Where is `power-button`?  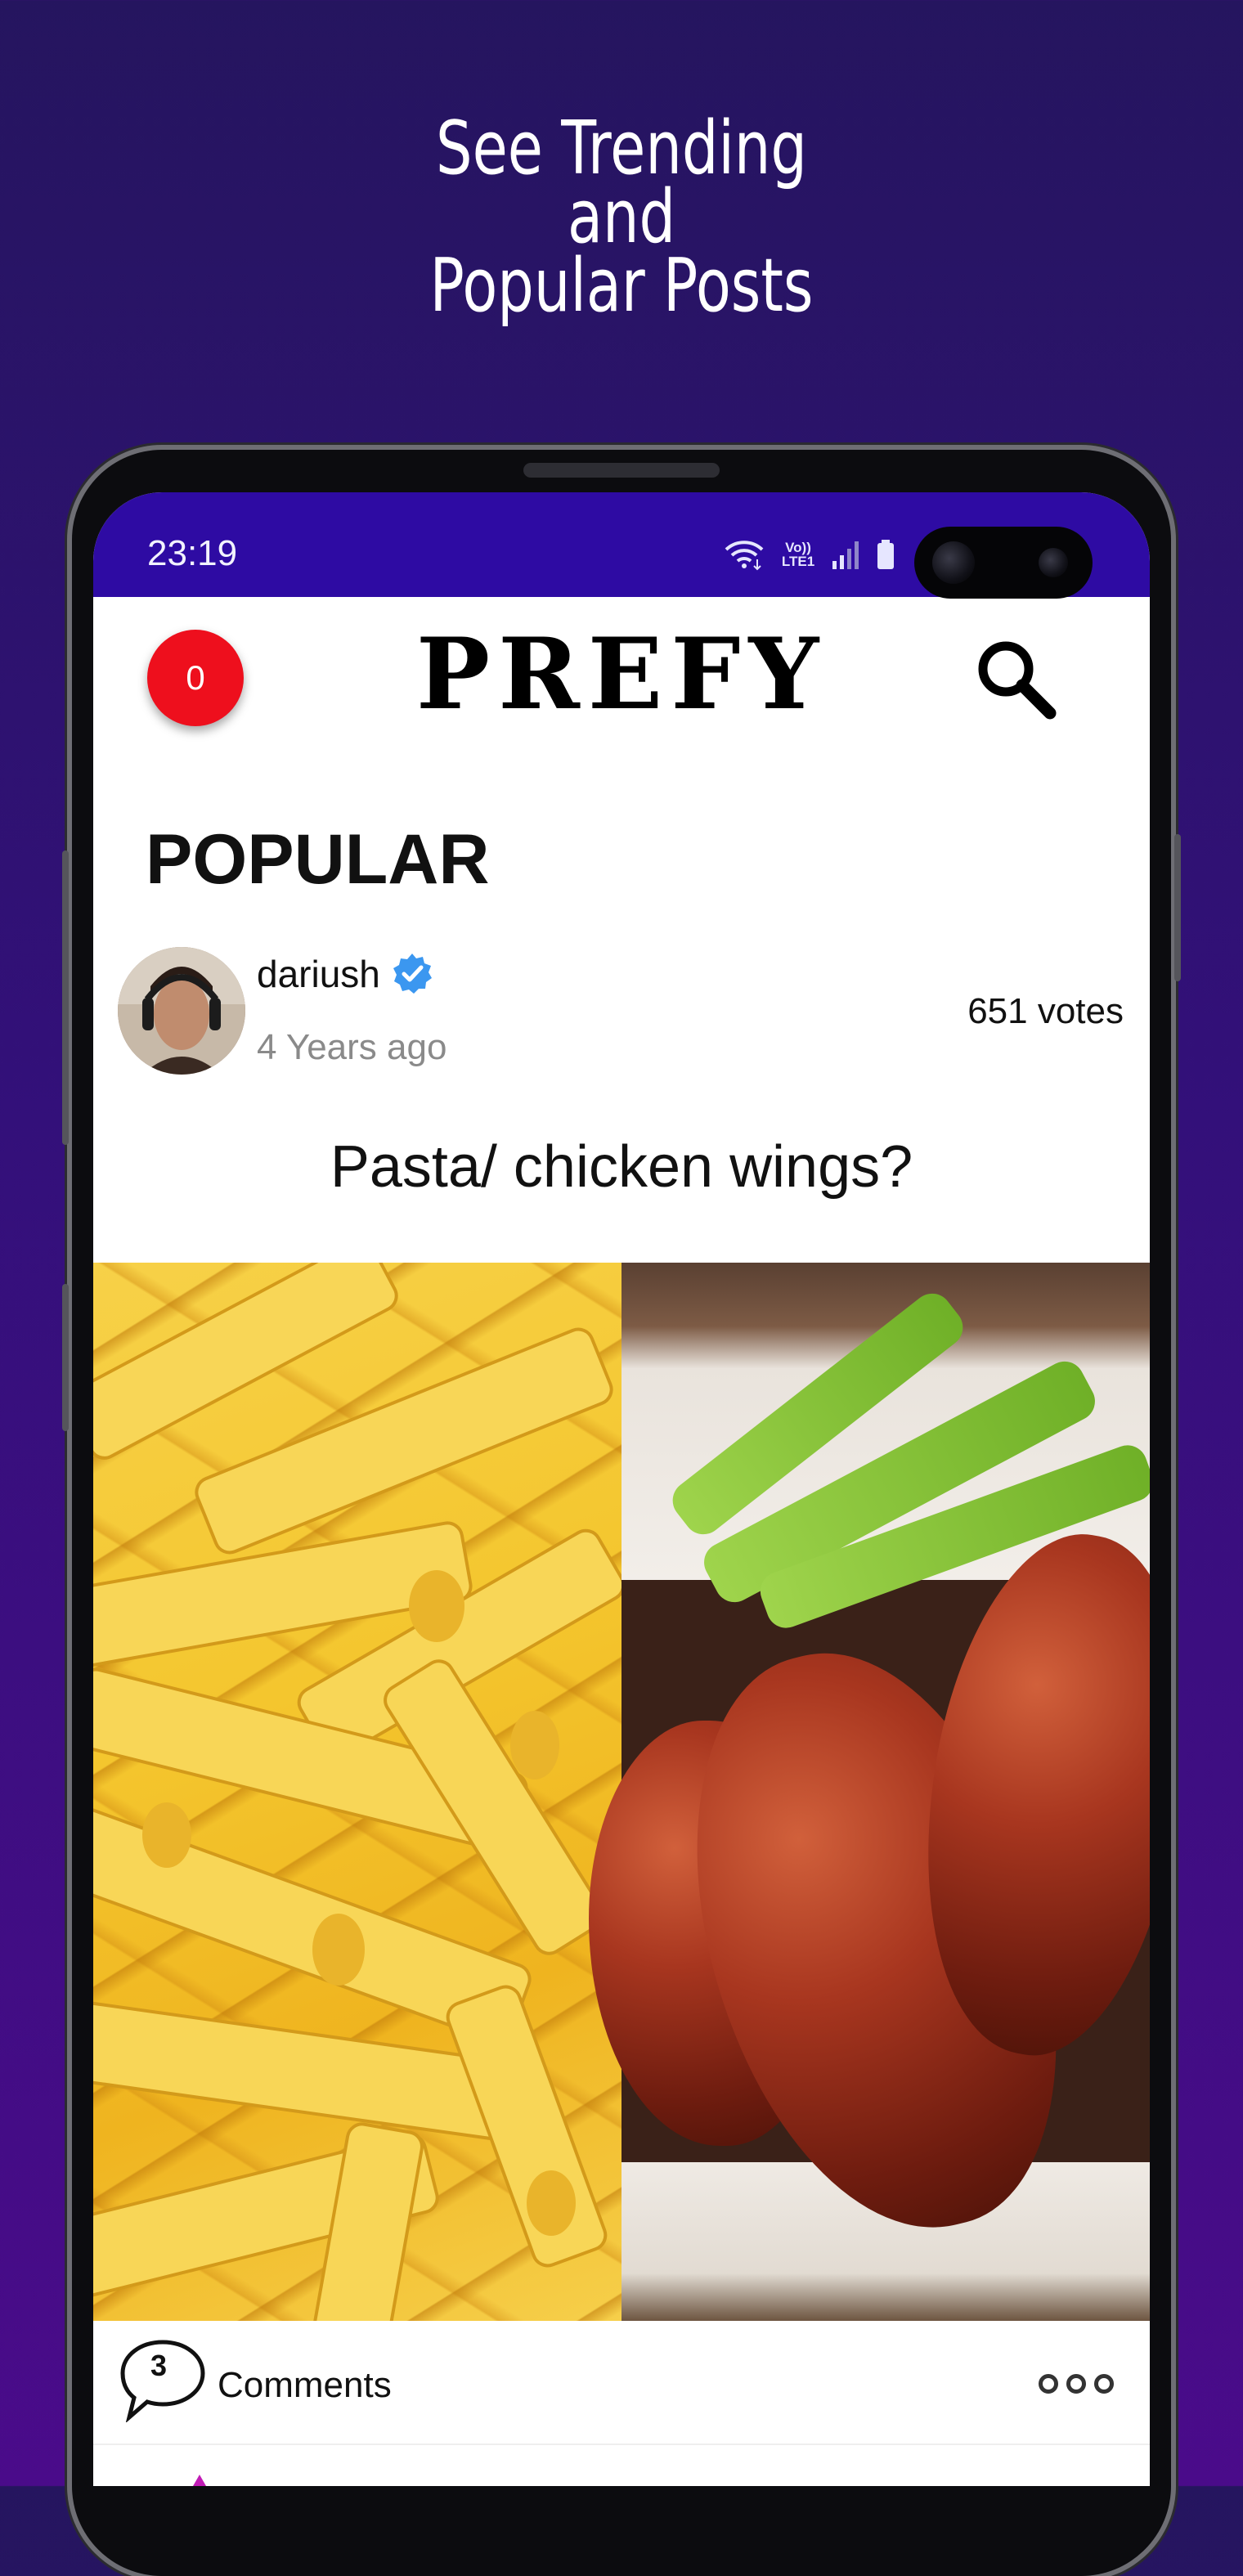
power-button is located at coordinates (1177, 908).